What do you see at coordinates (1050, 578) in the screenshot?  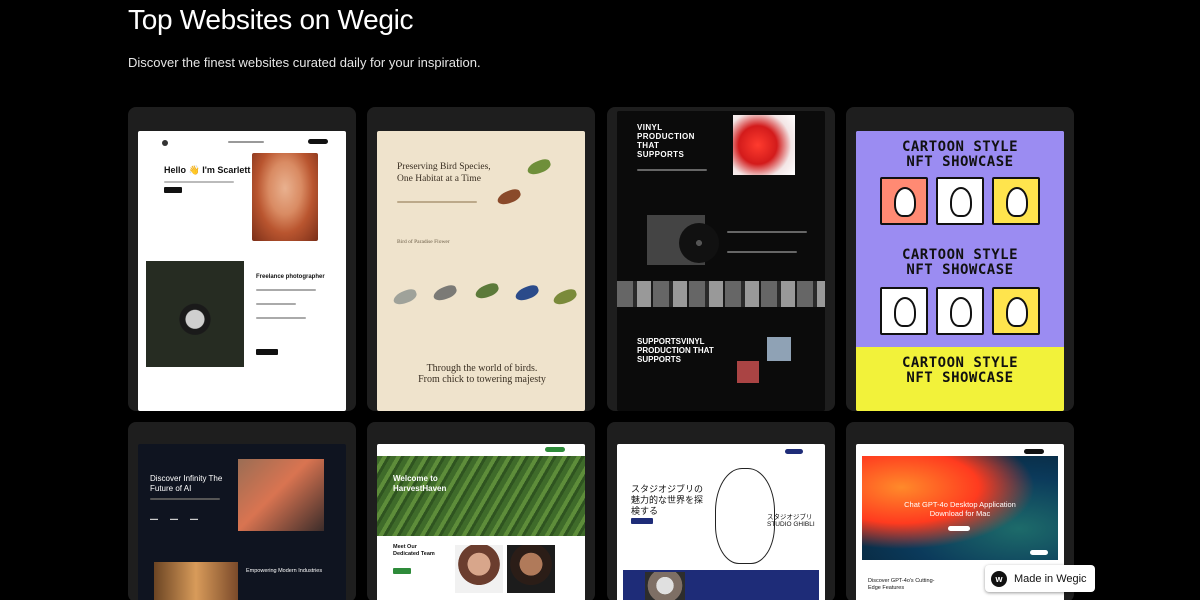 I see `badge-label: Made in Wegic` at bounding box center [1050, 578].